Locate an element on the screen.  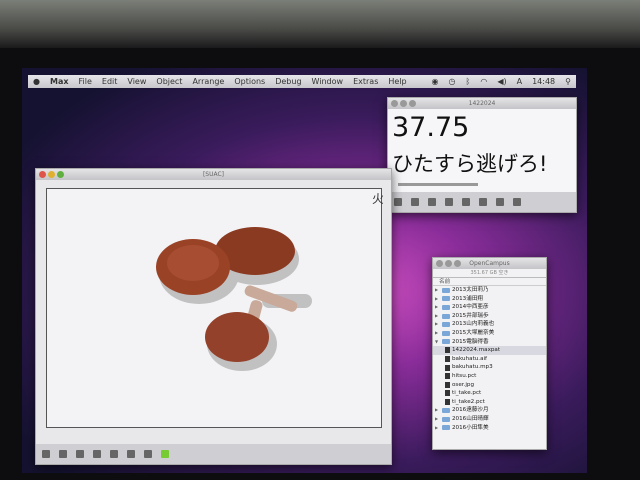
item-label: 2015井部瑞歩 is located at coordinates (470, 315).